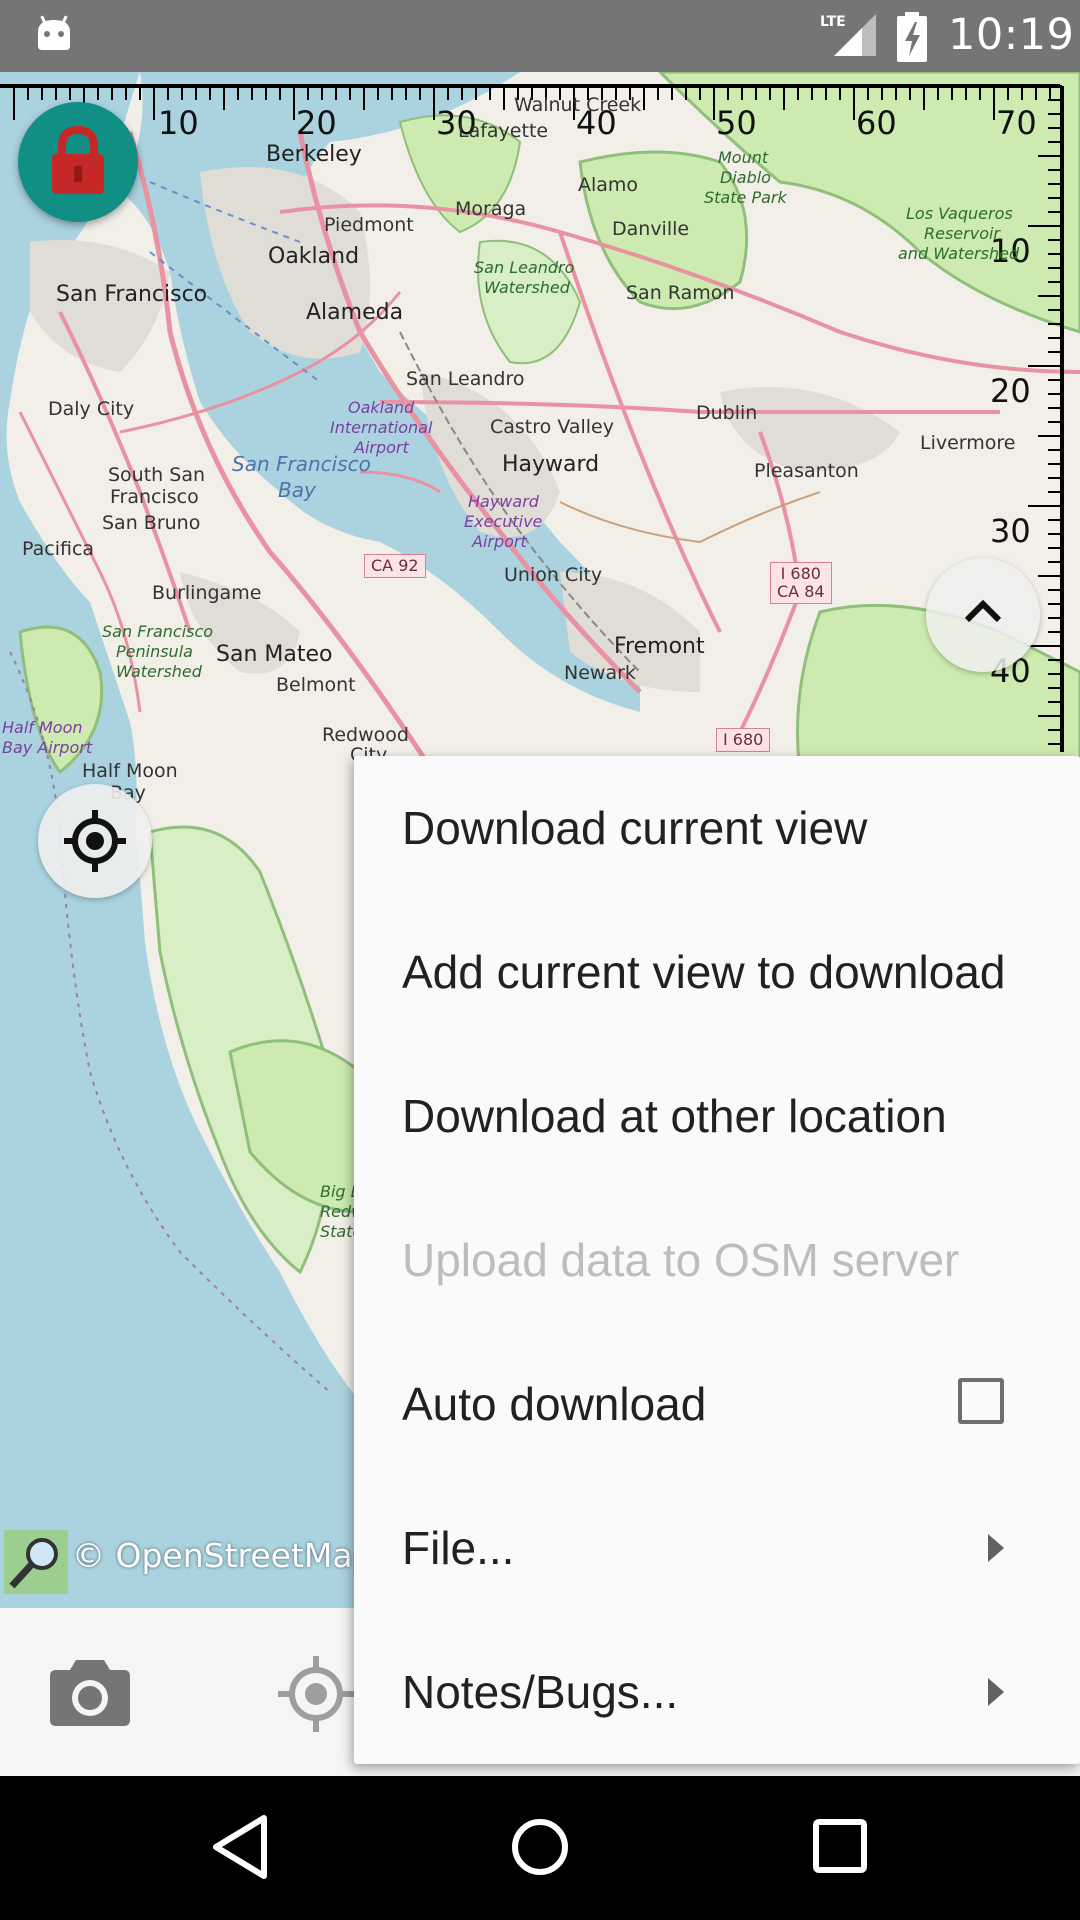  I want to click on place-label: Alameda, so click(355, 312).